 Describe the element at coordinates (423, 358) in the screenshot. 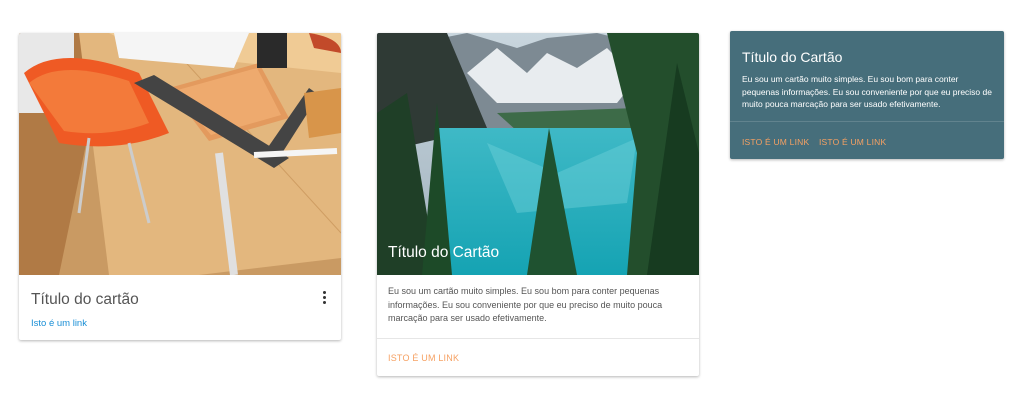

I see `card-action-link: ISTO É UM LINK` at that location.